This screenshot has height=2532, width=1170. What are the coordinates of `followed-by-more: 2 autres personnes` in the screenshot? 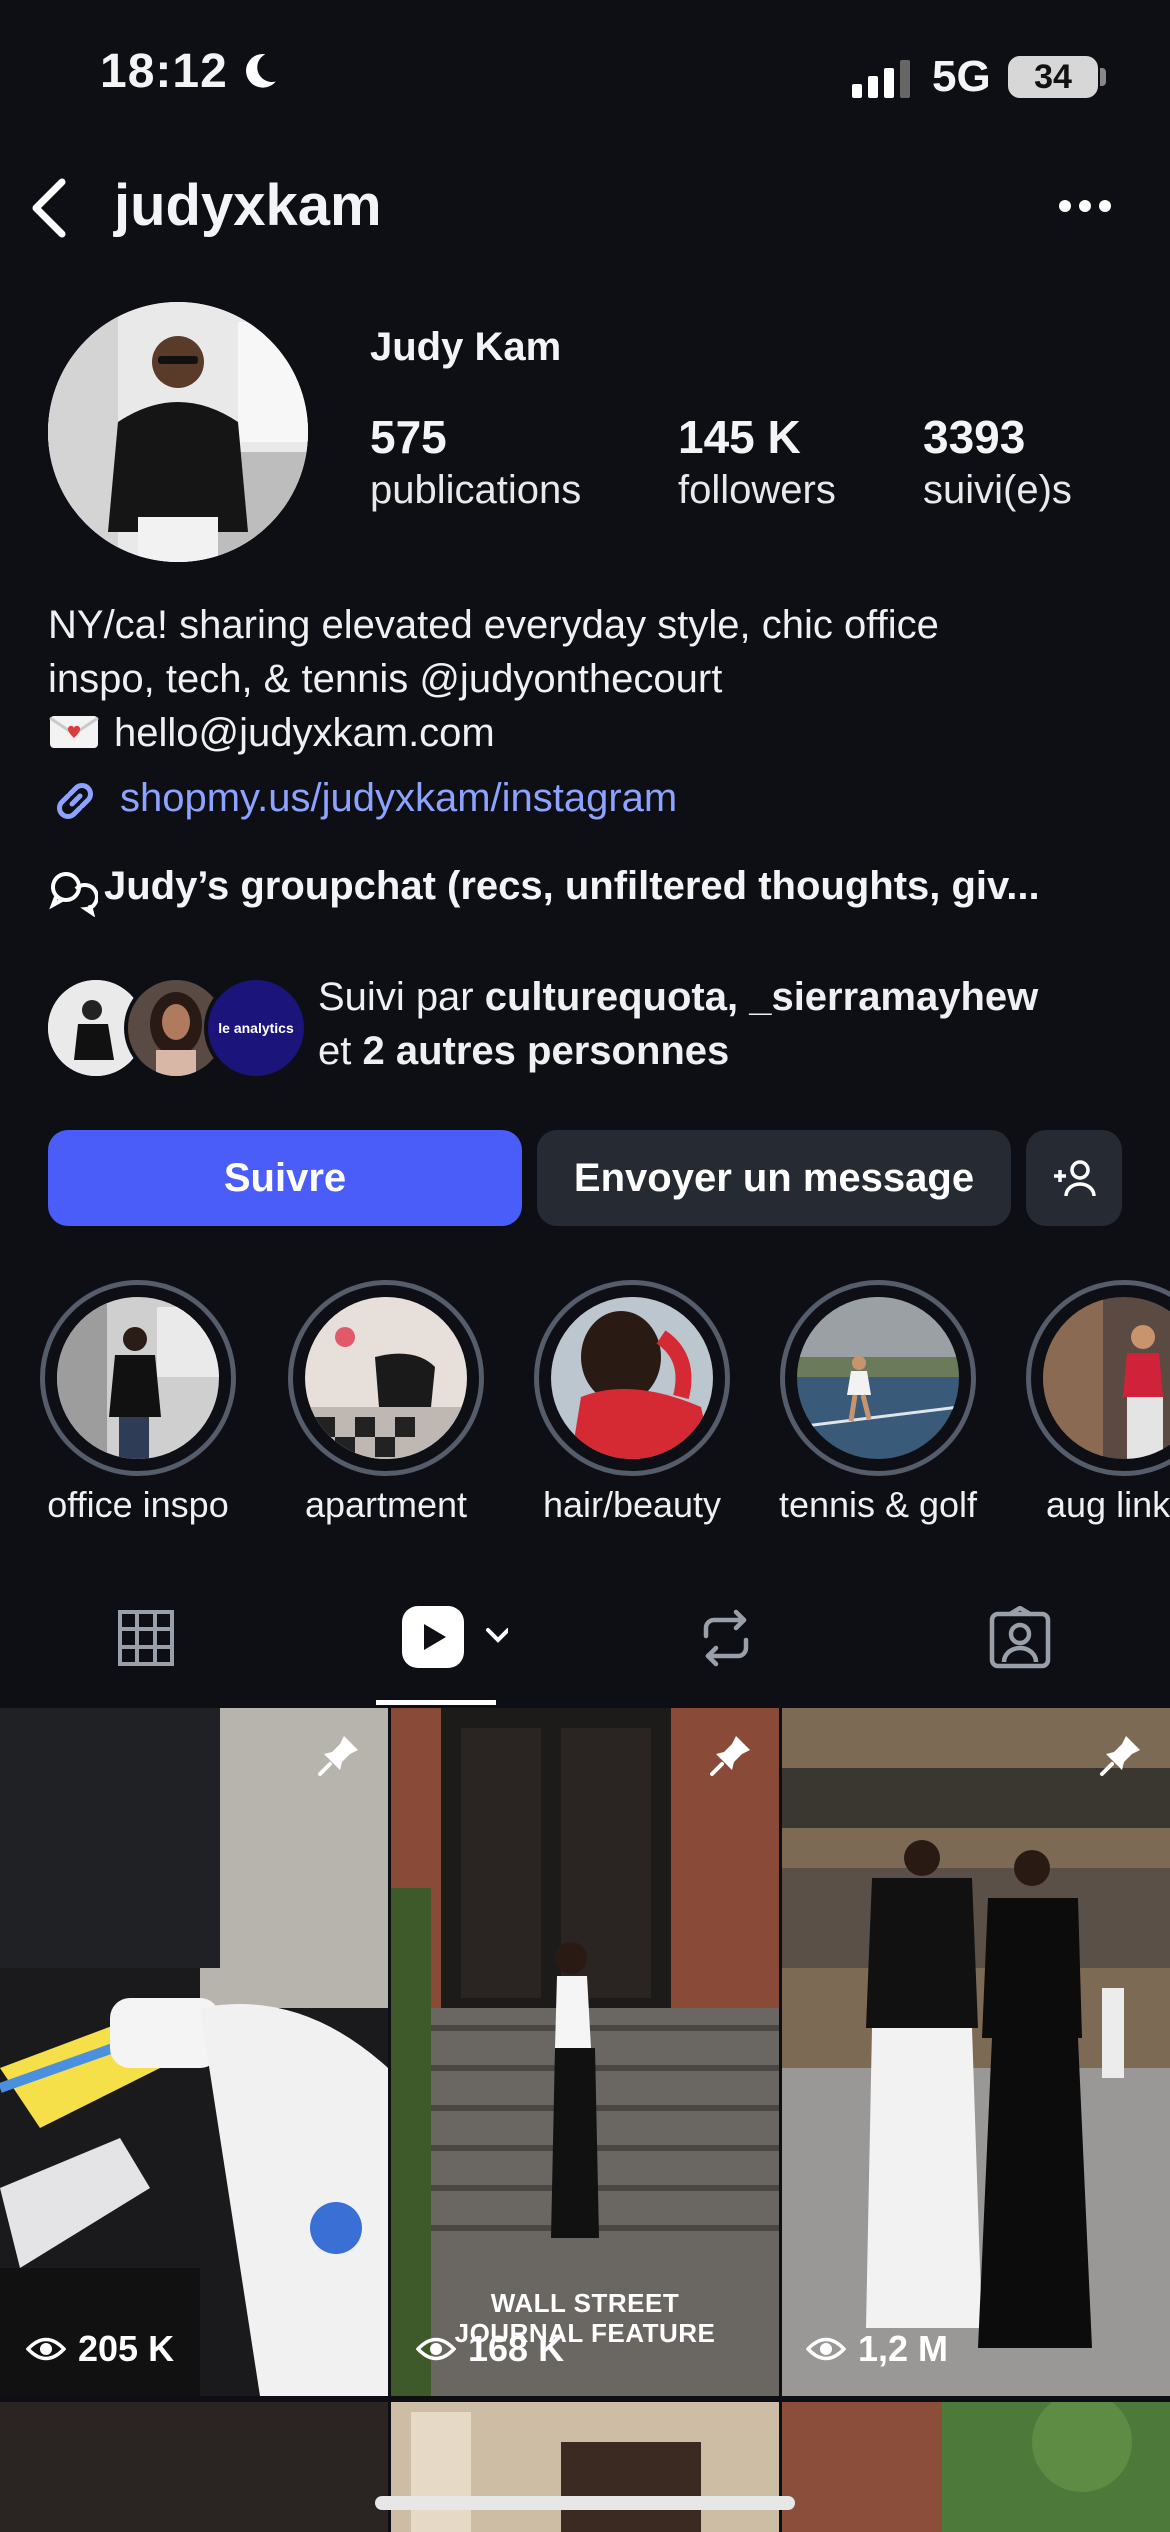 It's located at (546, 1051).